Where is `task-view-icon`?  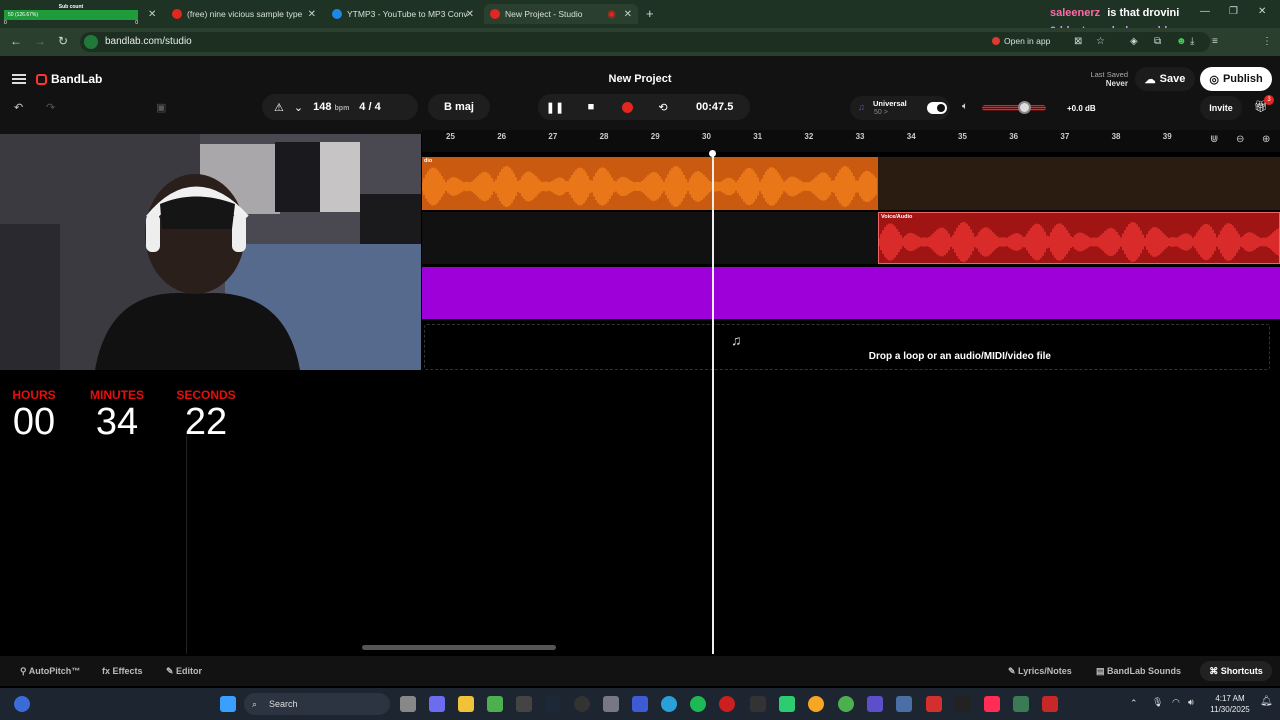
task-view-icon is located at coordinates (408, 704).